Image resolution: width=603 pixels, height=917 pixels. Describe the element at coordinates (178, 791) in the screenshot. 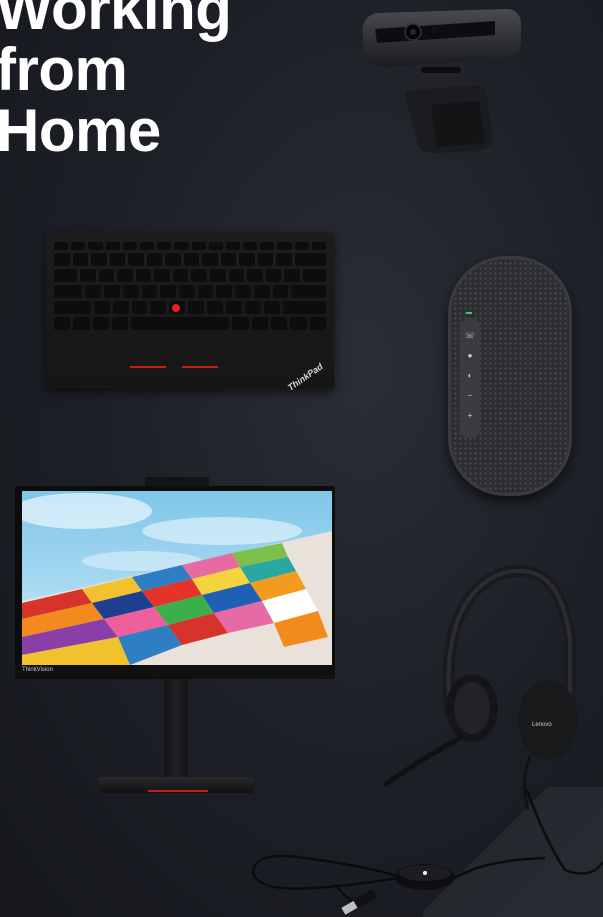

I see `monitor-base-stripe` at that location.